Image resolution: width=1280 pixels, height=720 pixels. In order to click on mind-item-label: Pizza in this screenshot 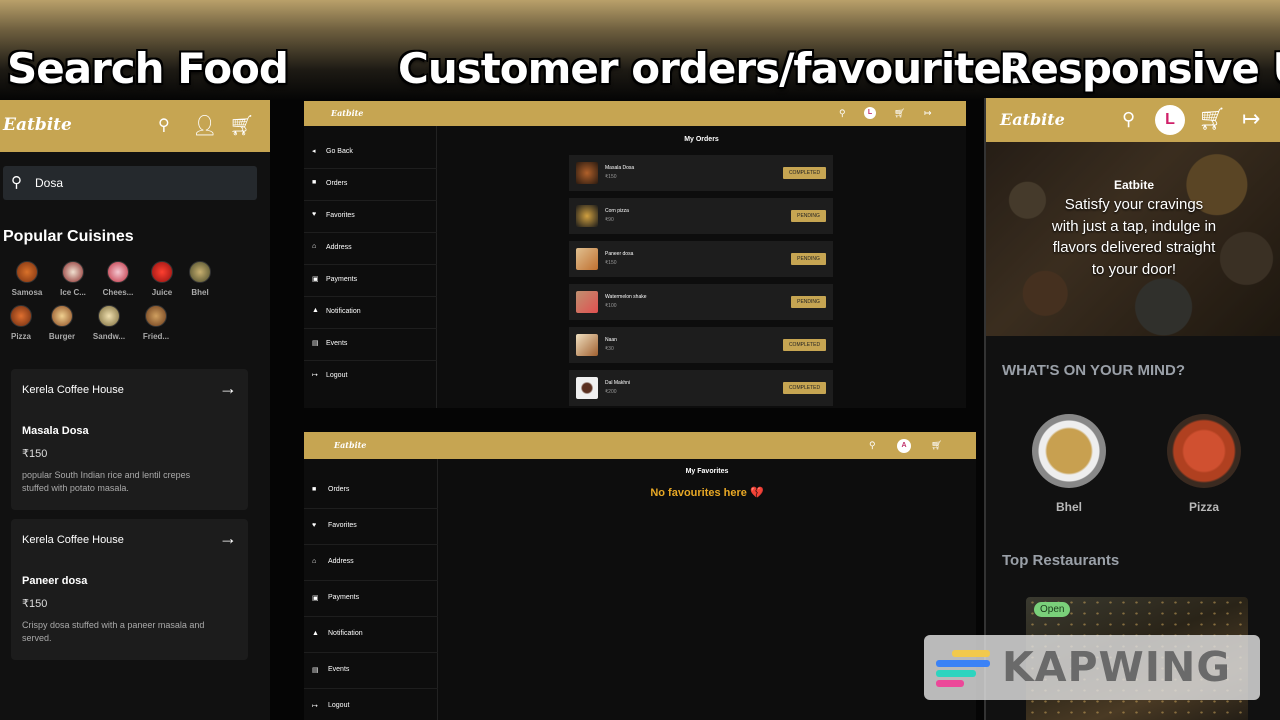, I will do `click(1203, 507)`.